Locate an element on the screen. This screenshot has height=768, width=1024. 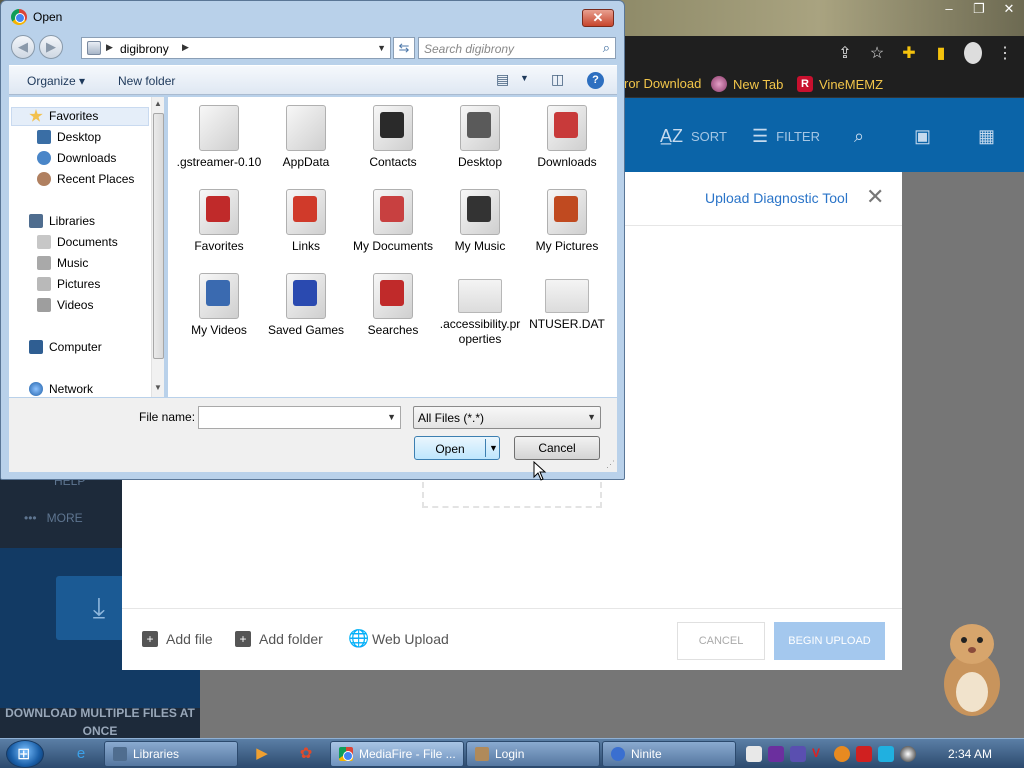
minimize-icon: – is located at coordinates (949, 10).